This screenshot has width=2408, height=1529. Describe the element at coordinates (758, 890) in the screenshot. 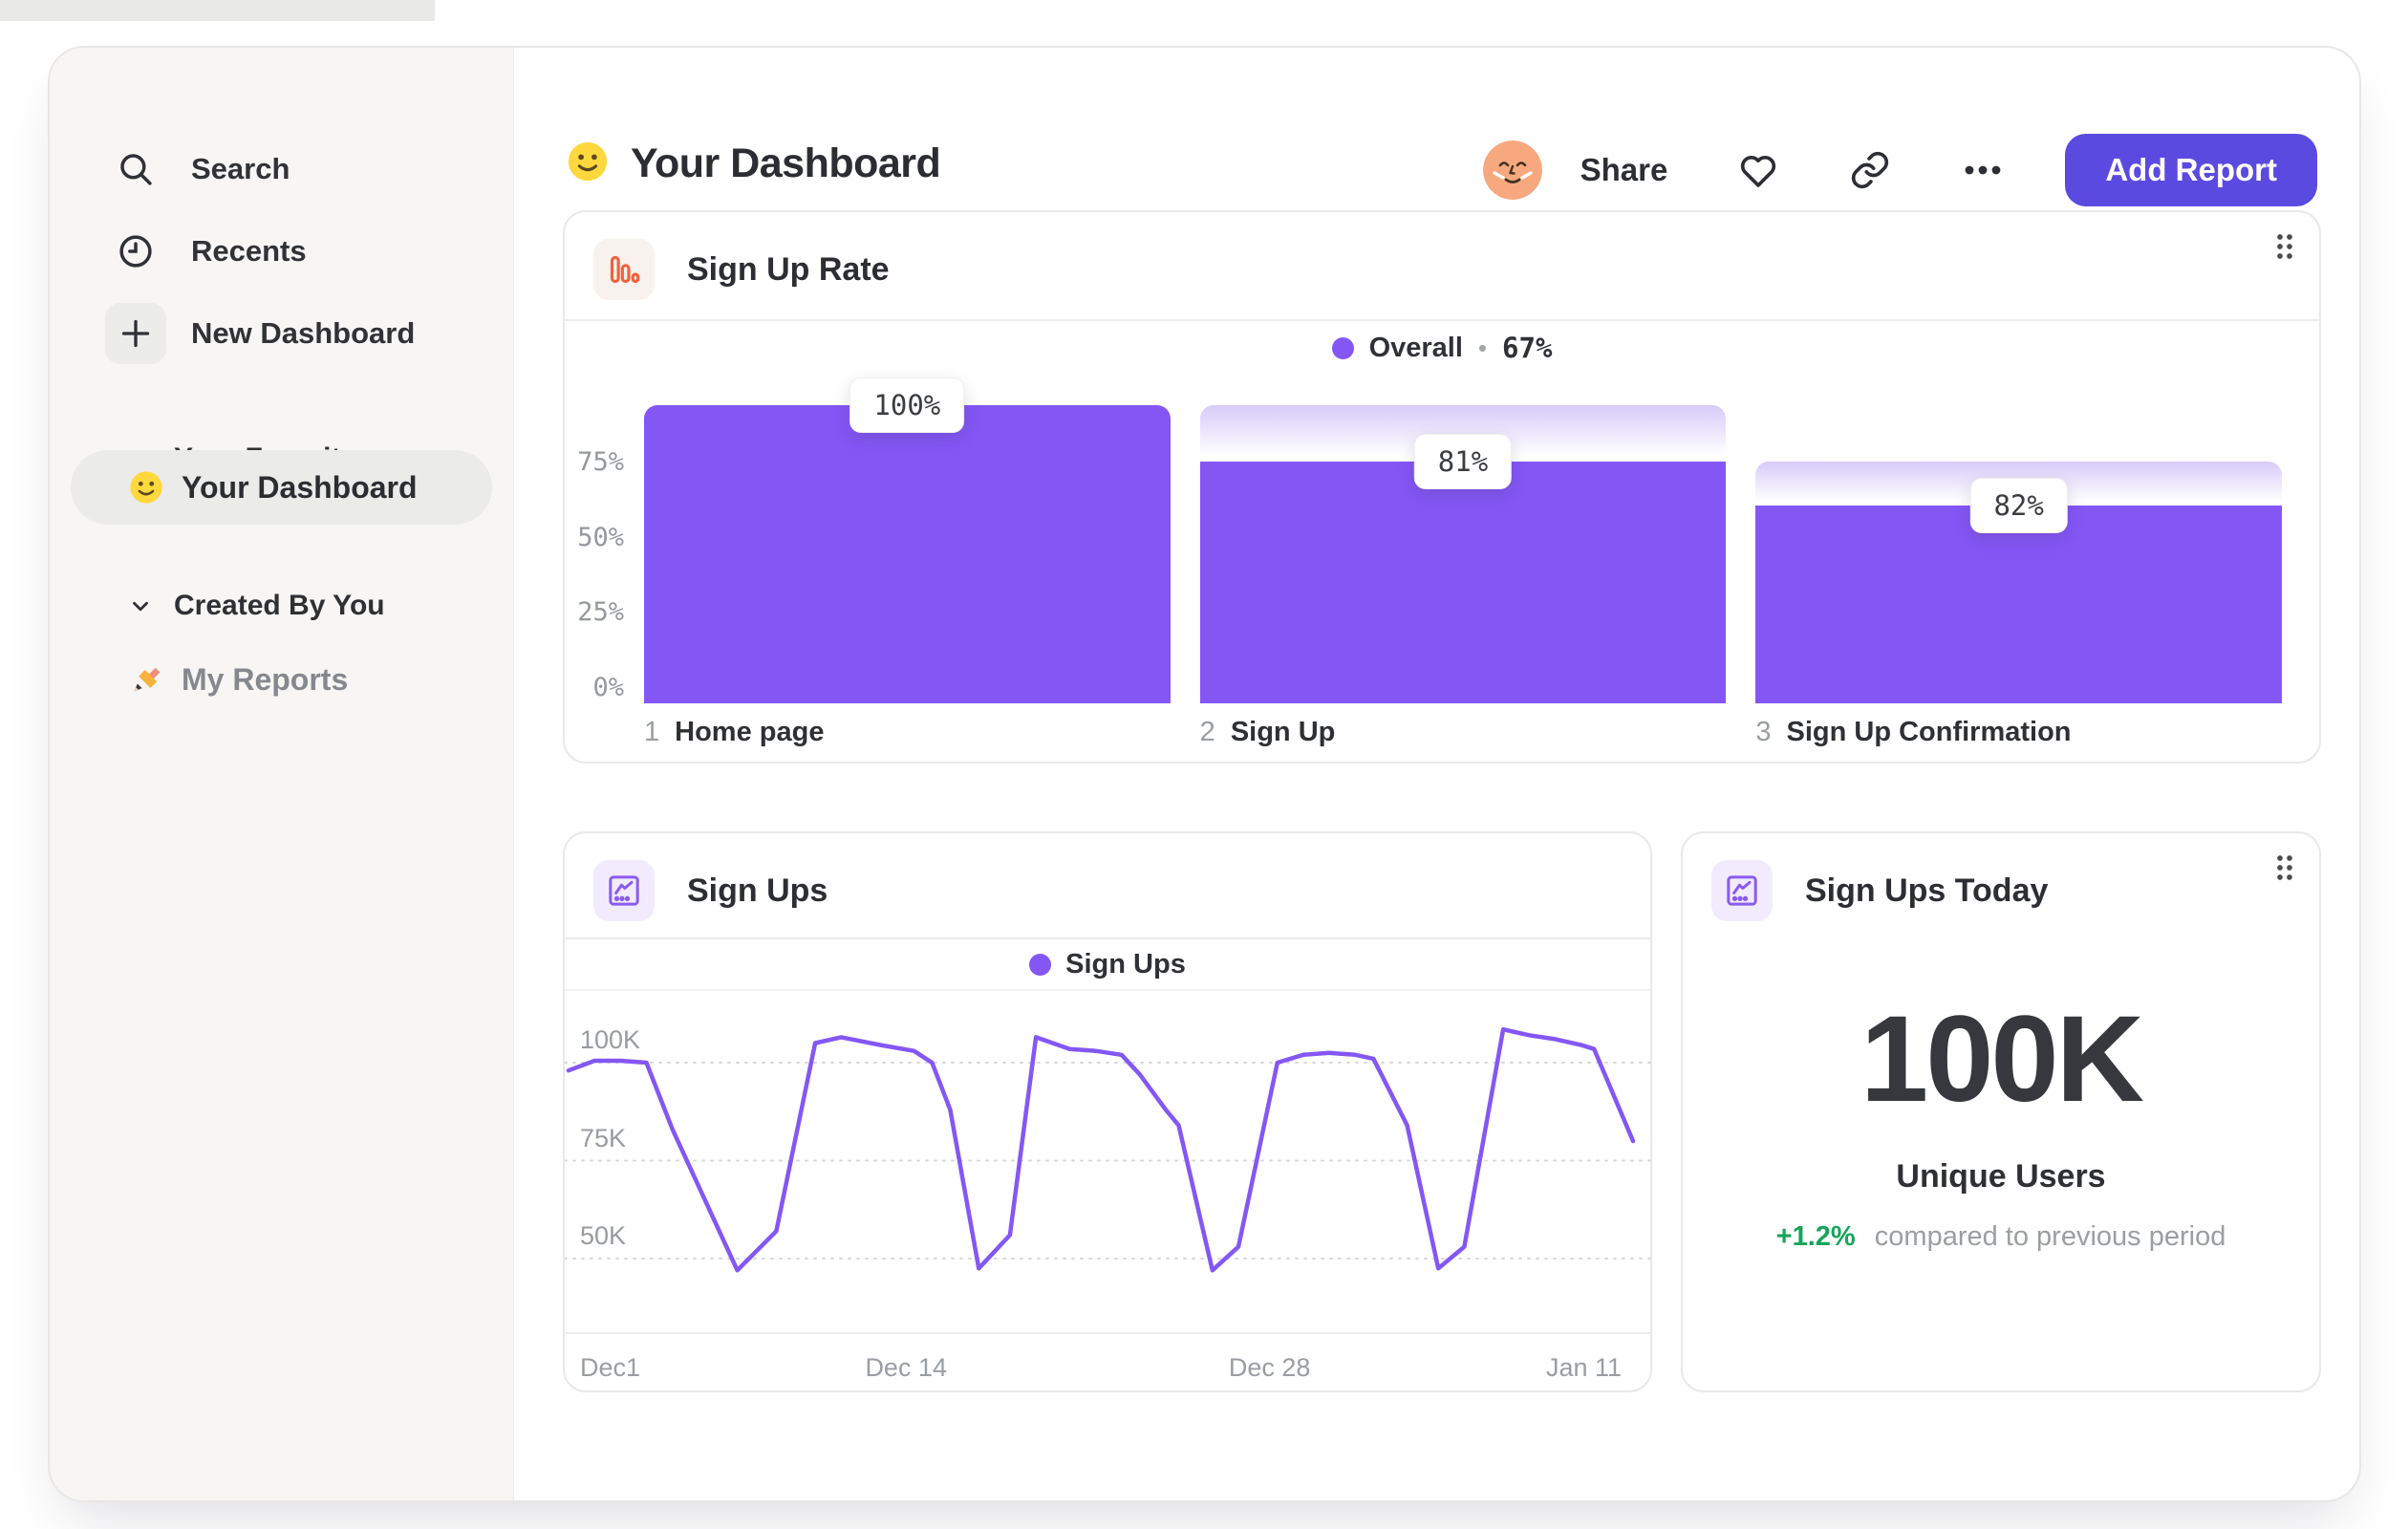

I see `card-title: Sign Ups` at that location.